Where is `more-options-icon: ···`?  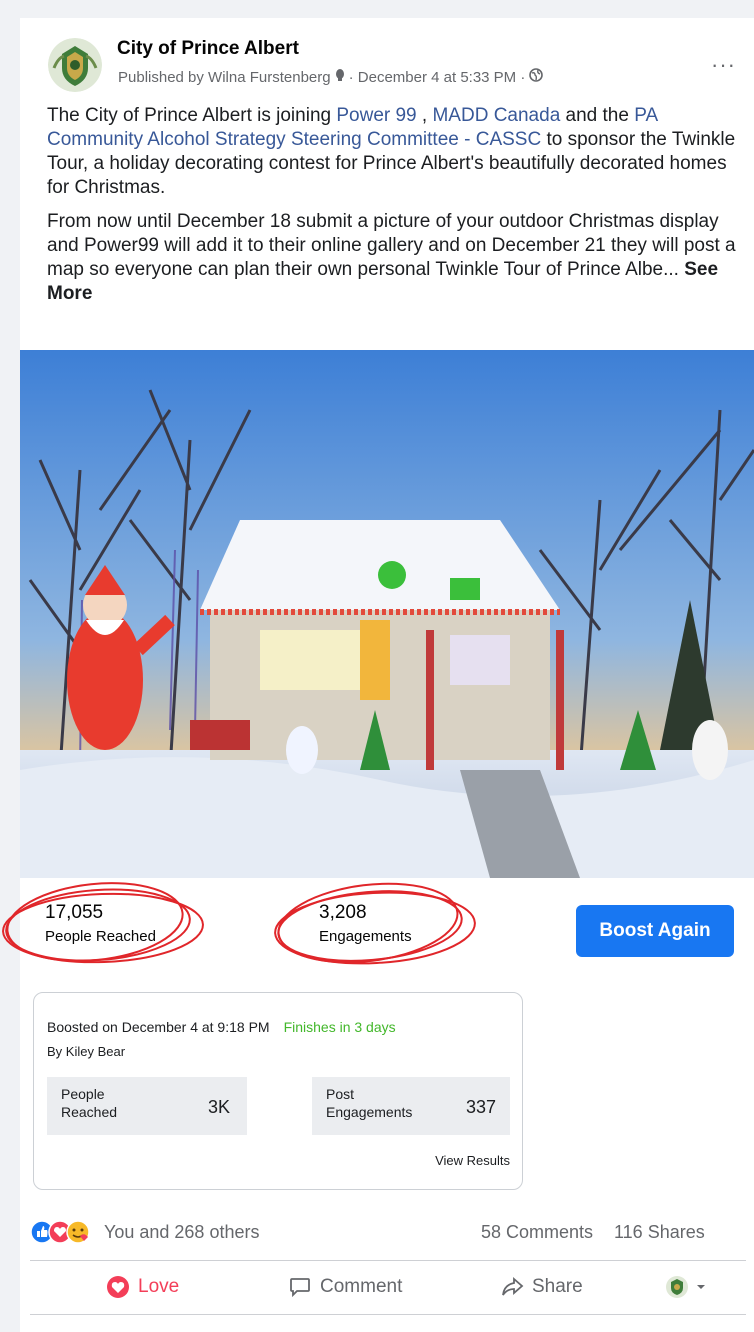
more-options-icon: ··· is located at coordinates (723, 65).